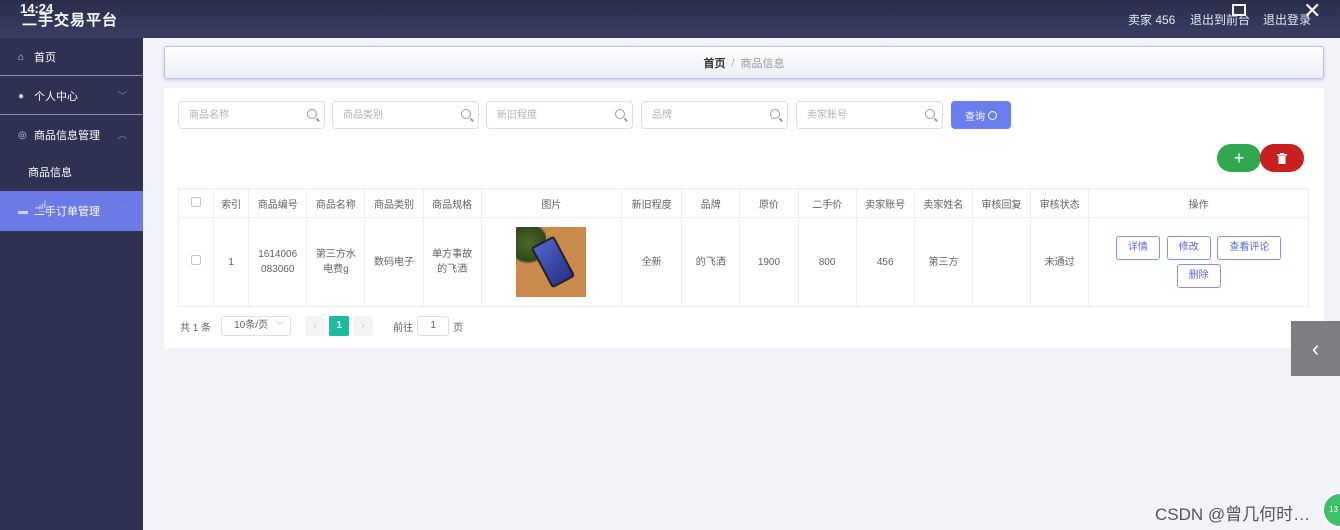 The width and height of the screenshot is (1340, 530). I want to click on pagination-total: 共 1 条, so click(196, 328).